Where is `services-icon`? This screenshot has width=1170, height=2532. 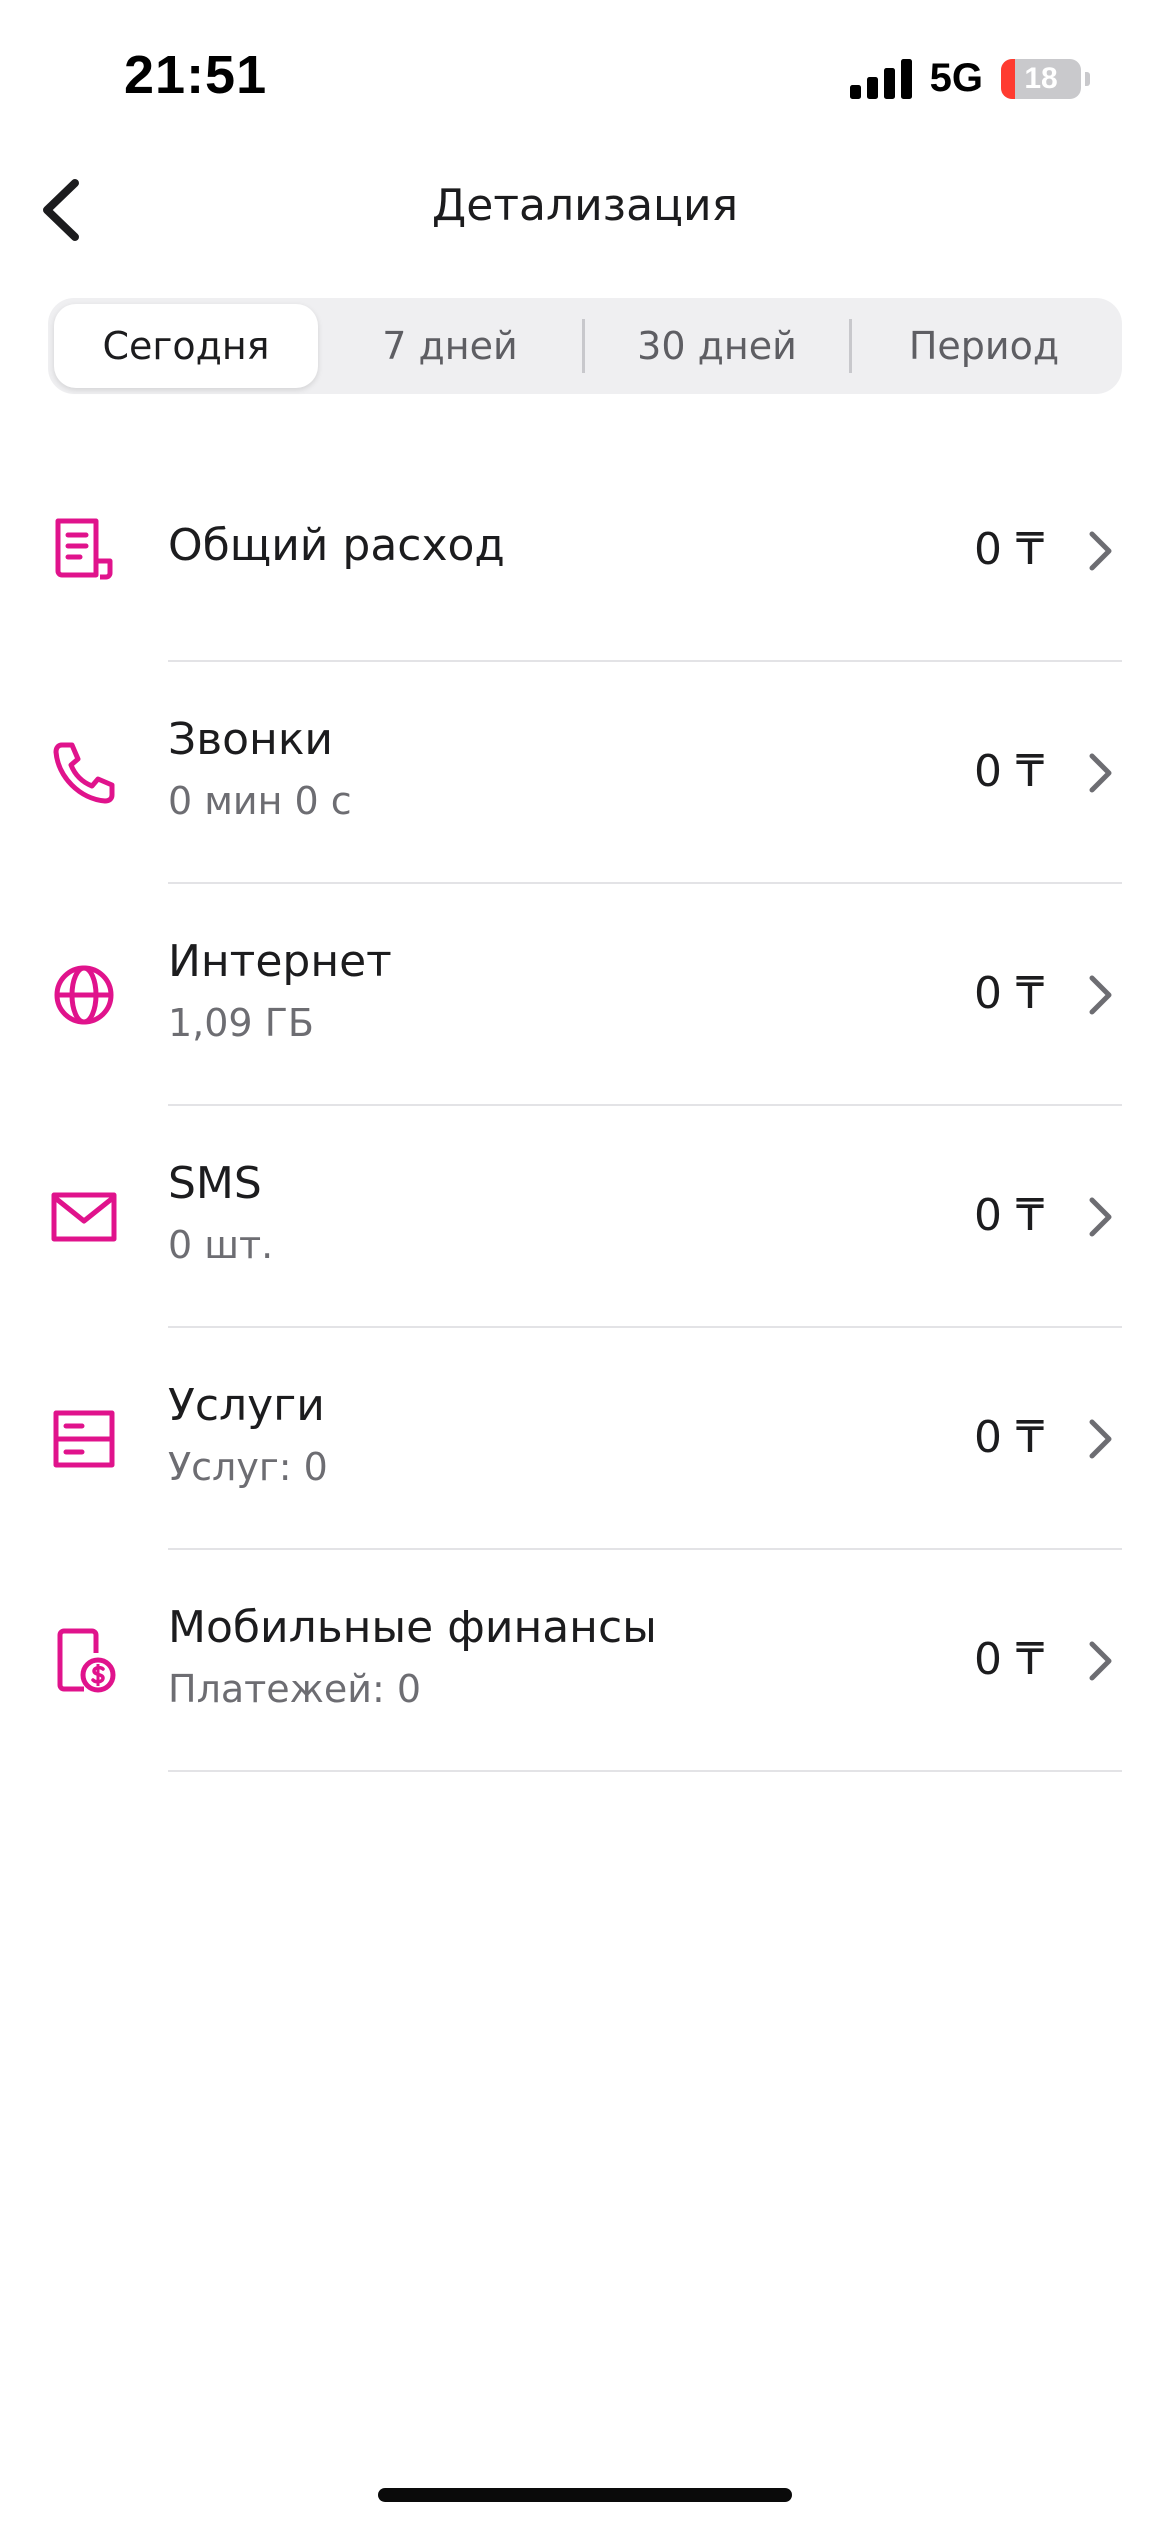
services-icon is located at coordinates (84, 1439).